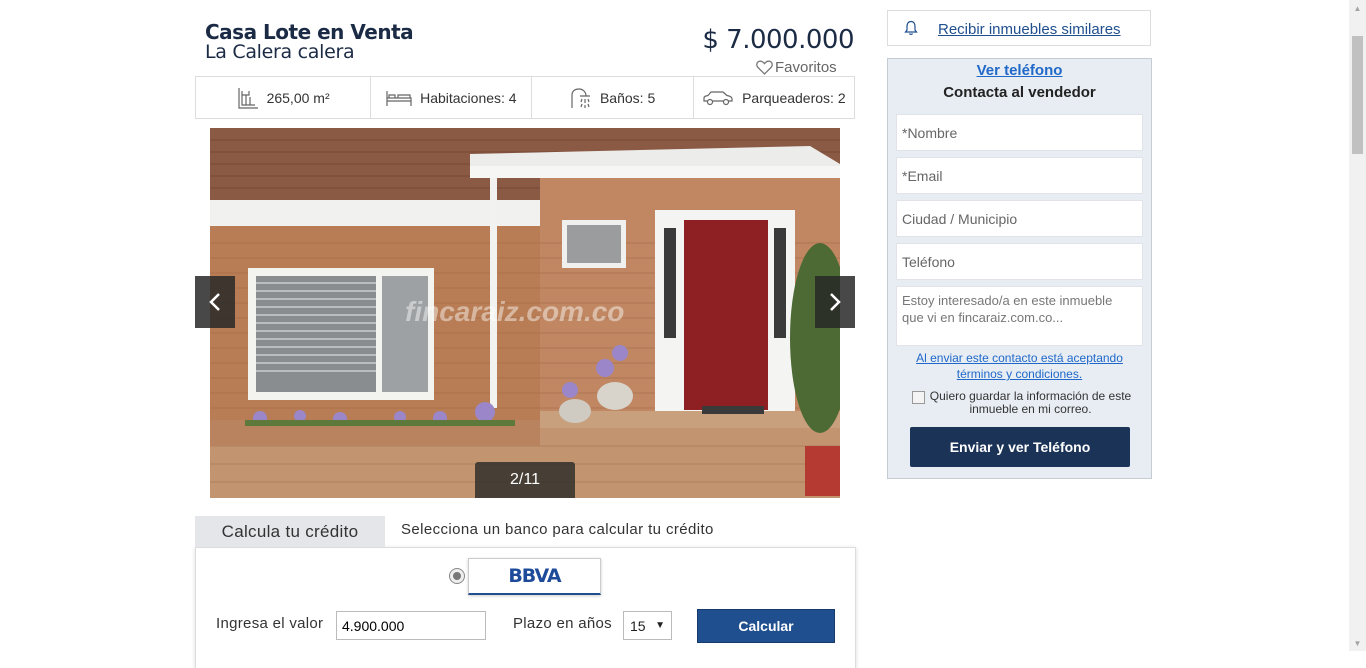  I want to click on submit-contact-button: Enviar y ver Teléfono, so click(1020, 447).